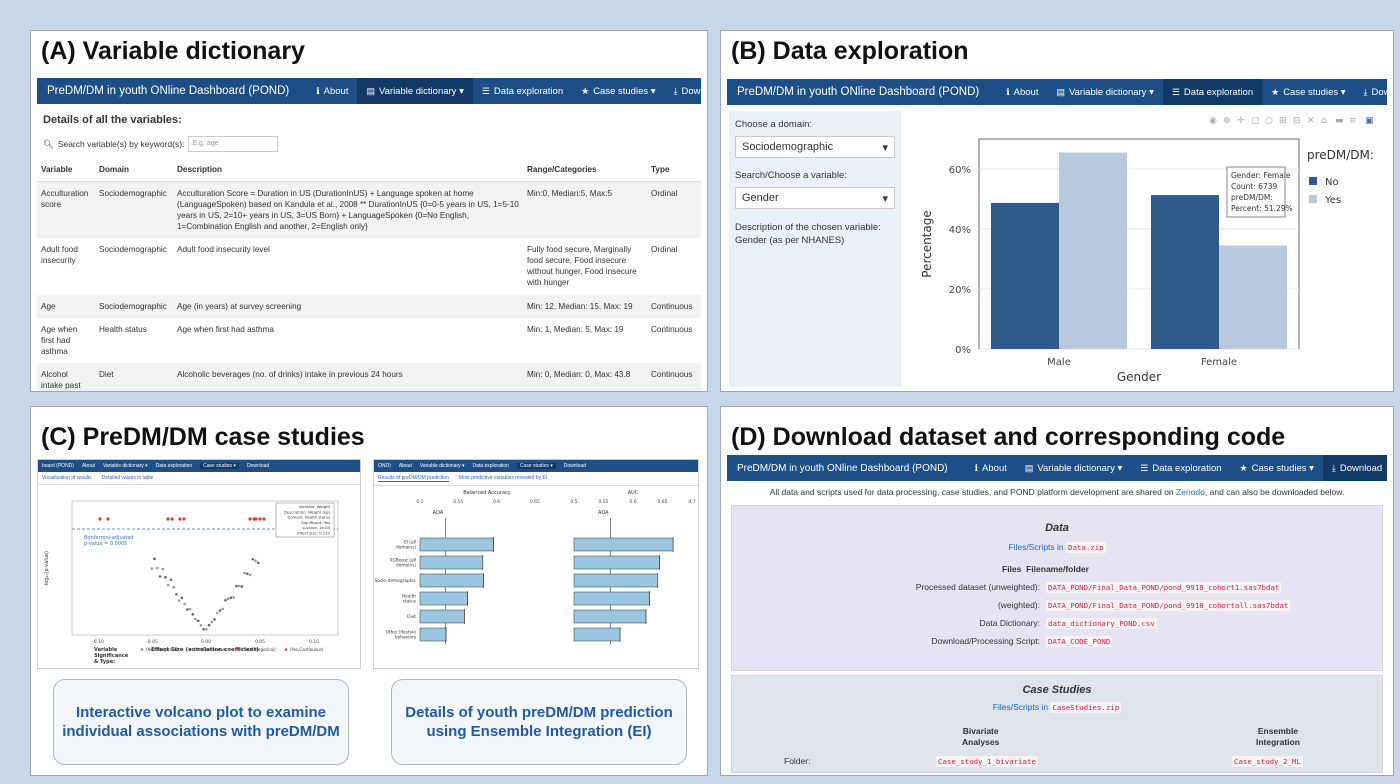 Image resolution: width=1400 pixels, height=784 pixels. Describe the element at coordinates (1213, 121) in the screenshot. I see `camera-icon: ◉` at that location.